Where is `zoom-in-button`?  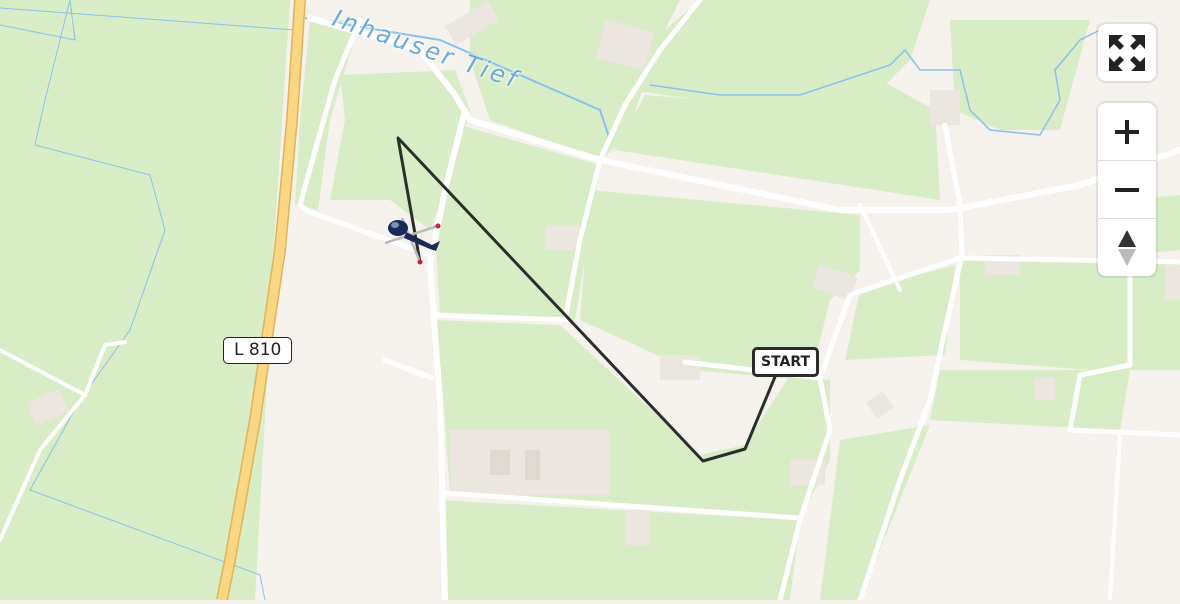
zoom-in-button is located at coordinates (1127, 131).